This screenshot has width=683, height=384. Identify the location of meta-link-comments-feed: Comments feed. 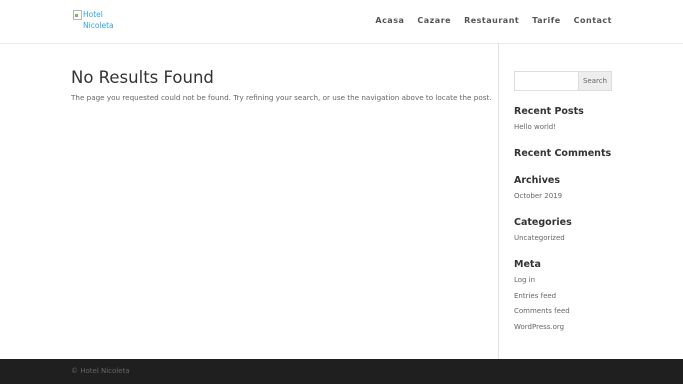
(563, 311).